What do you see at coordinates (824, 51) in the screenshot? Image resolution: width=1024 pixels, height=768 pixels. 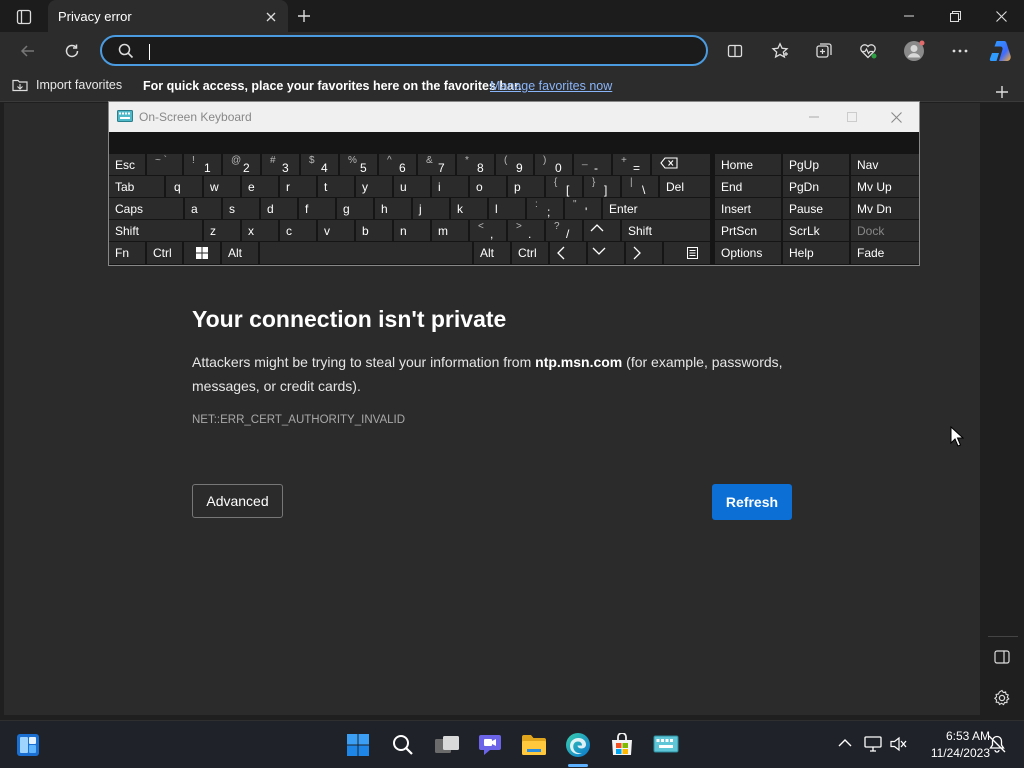 I see `collections-icon` at bounding box center [824, 51].